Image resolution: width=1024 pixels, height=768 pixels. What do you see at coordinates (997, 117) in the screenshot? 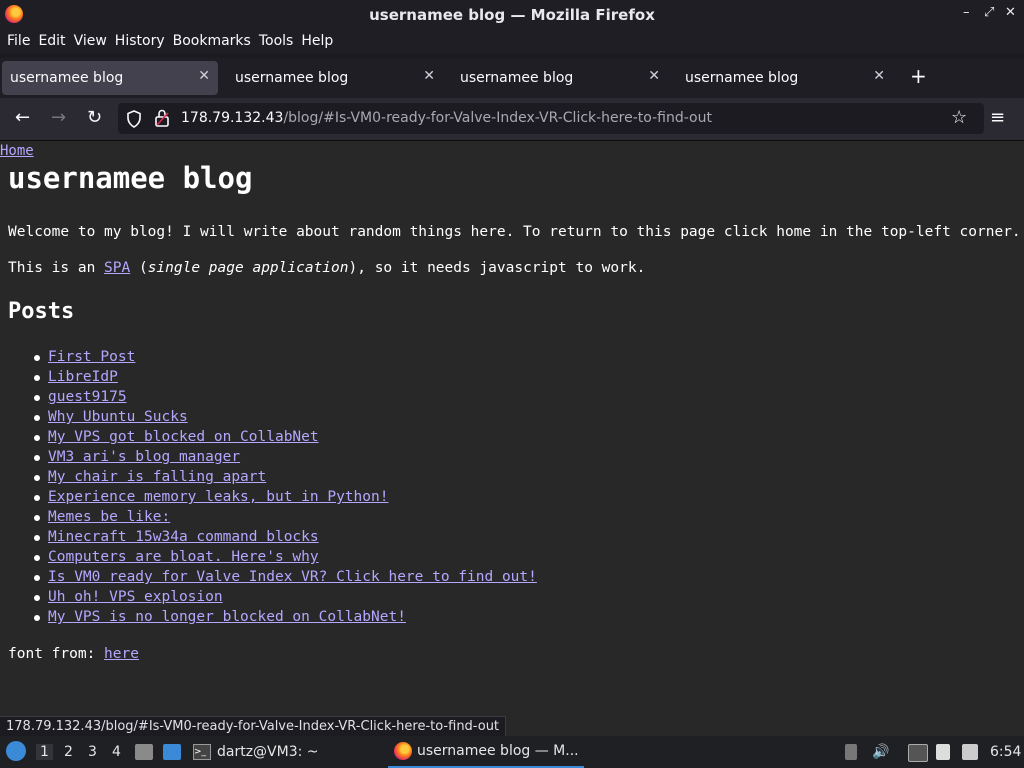
I see `app-menu-button: ≡` at bounding box center [997, 117].